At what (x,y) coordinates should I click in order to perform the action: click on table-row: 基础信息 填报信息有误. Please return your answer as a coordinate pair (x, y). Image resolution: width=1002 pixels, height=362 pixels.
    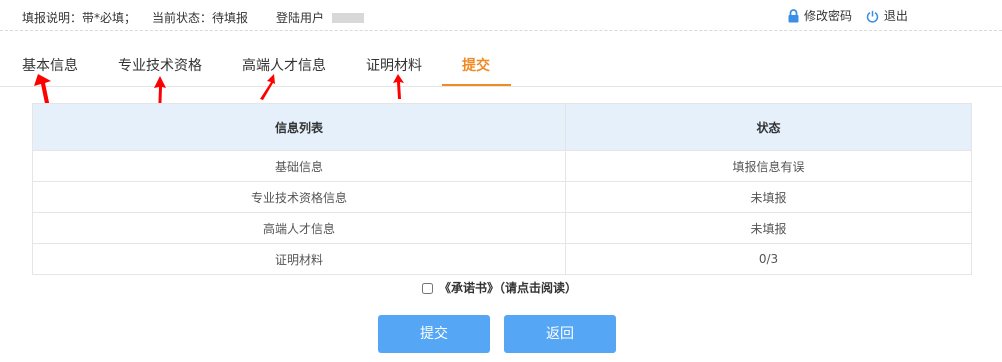
    Looking at the image, I should click on (502, 166).